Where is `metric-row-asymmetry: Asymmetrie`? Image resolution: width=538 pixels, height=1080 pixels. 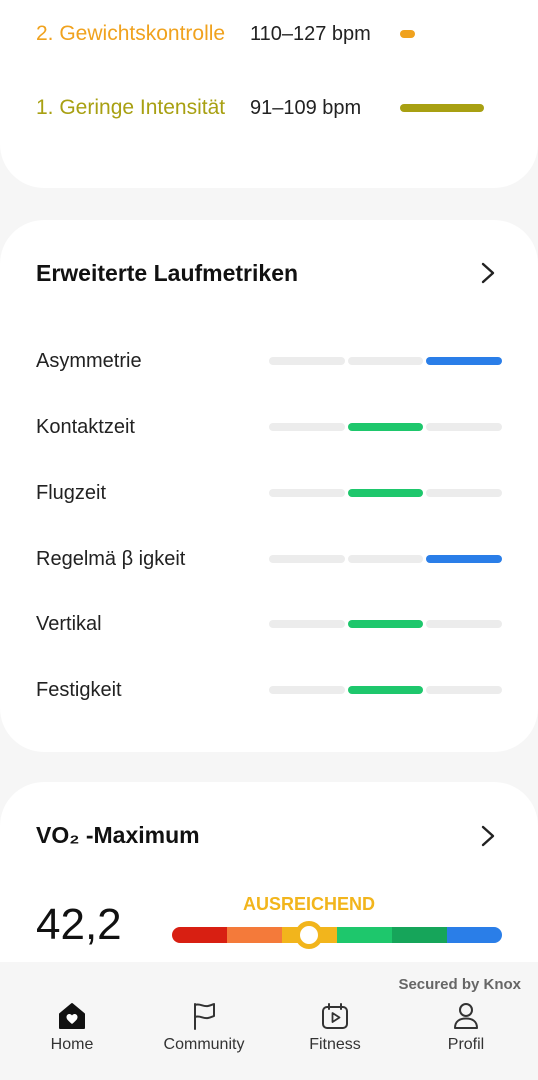
metric-row-asymmetry: Asymmetrie is located at coordinates (269, 361).